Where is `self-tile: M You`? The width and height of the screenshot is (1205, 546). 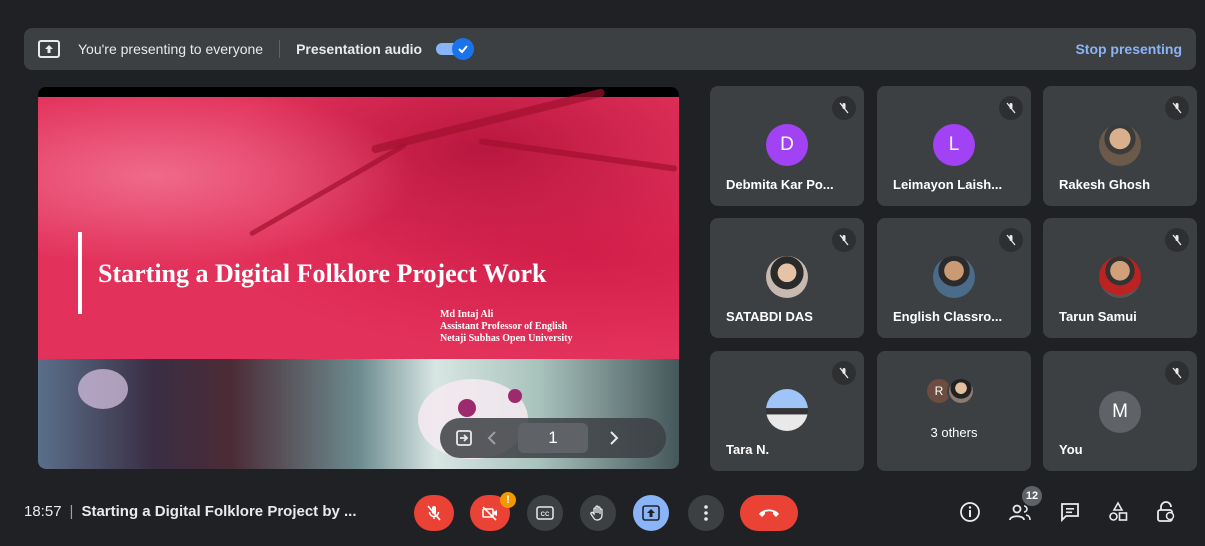 self-tile: M You is located at coordinates (1120, 411).